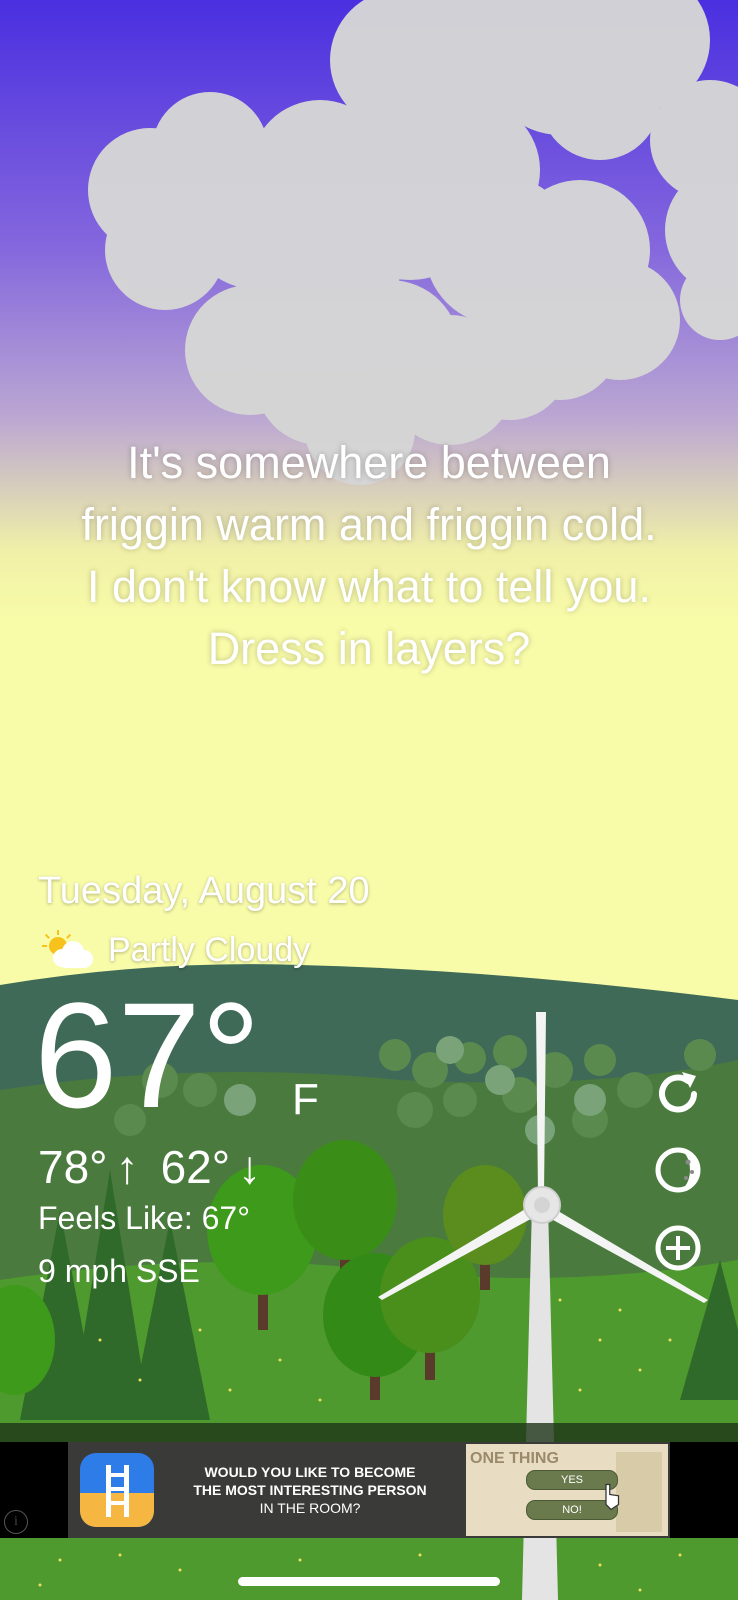  What do you see at coordinates (678, 1248) in the screenshot?
I see `add-icon` at bounding box center [678, 1248].